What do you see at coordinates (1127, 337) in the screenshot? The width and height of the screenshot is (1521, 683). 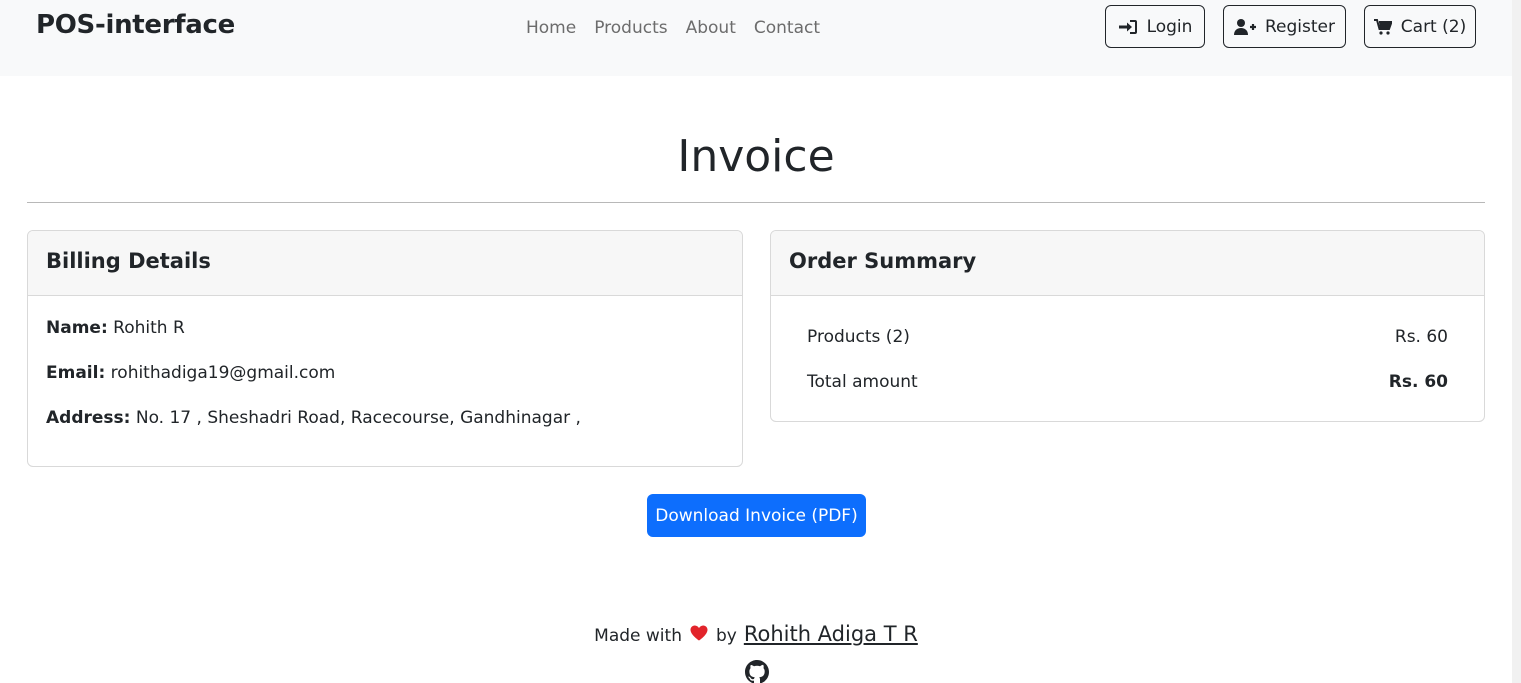 I see `summary-products-row: Products (2) Rs. 60` at bounding box center [1127, 337].